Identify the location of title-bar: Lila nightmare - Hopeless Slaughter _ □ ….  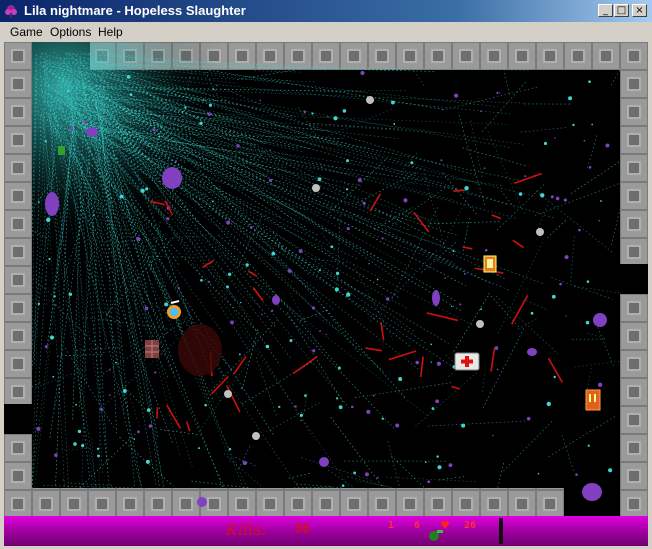
(326, 11).